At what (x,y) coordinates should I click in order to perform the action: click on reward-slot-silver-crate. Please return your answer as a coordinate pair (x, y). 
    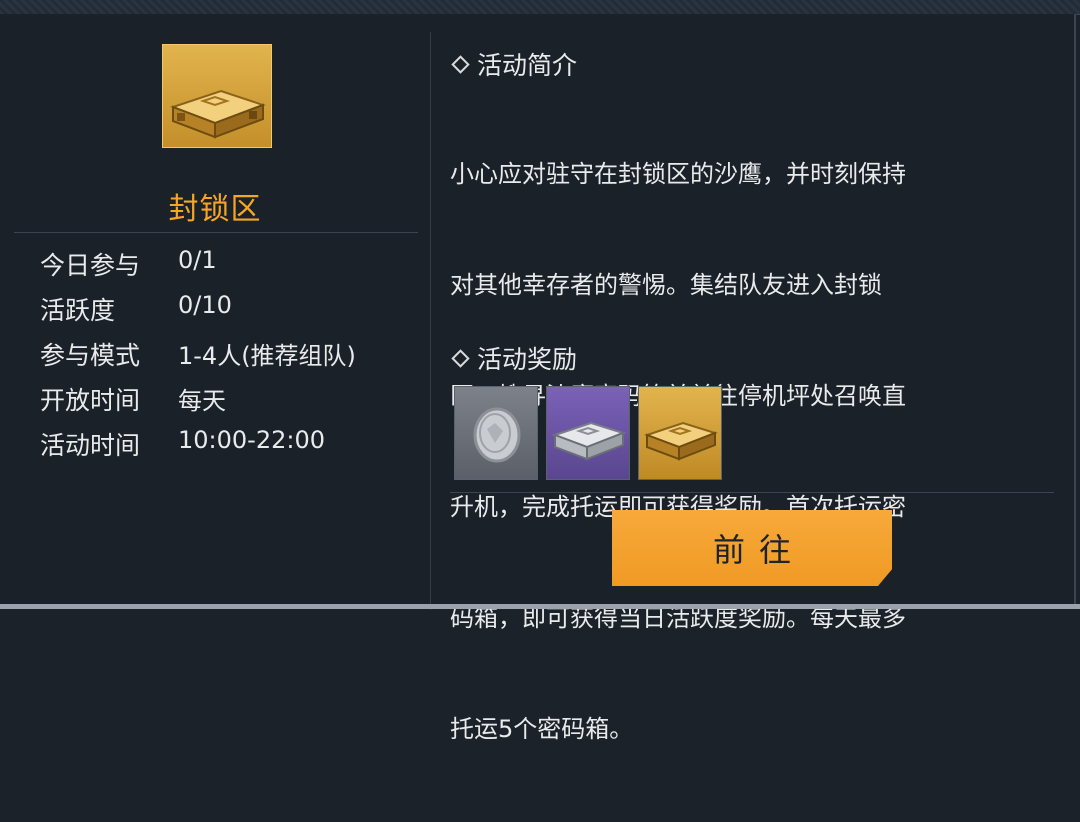
    Looking at the image, I should click on (588, 433).